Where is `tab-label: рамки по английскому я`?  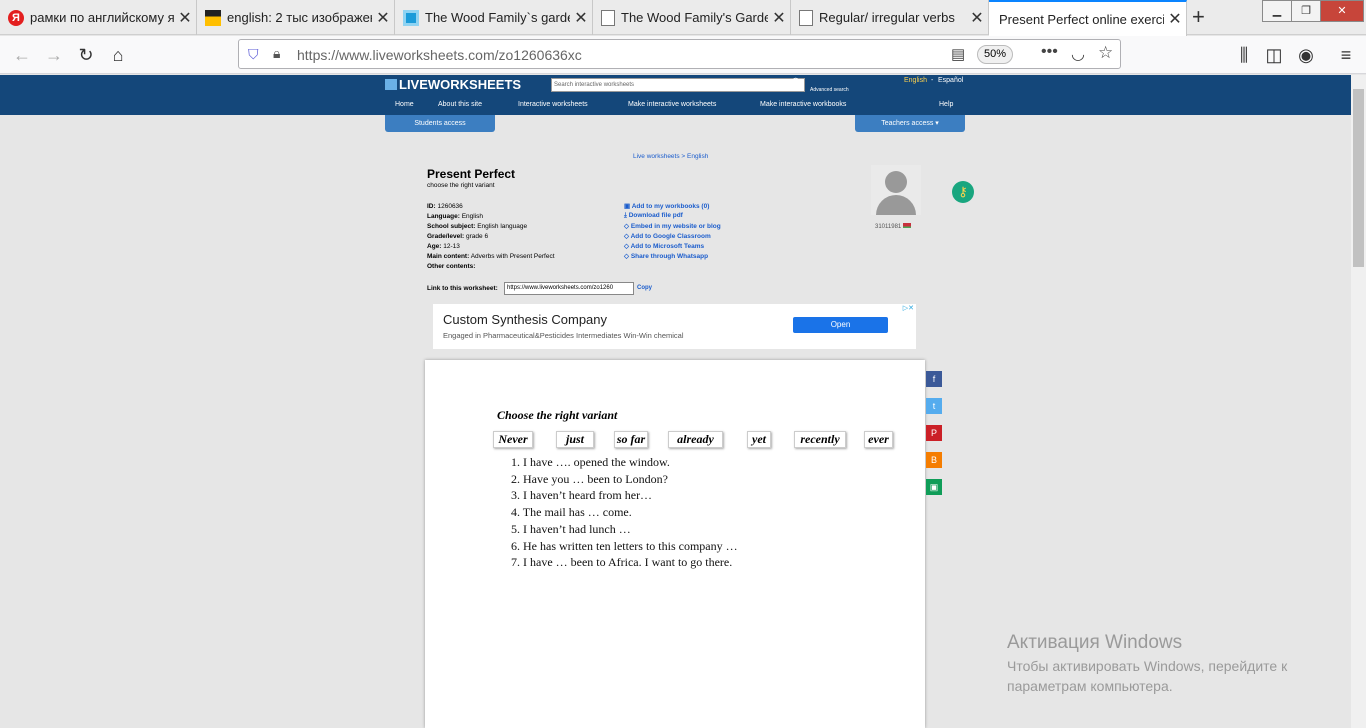
tab-label: рамки по английскому я is located at coordinates (102, 17).